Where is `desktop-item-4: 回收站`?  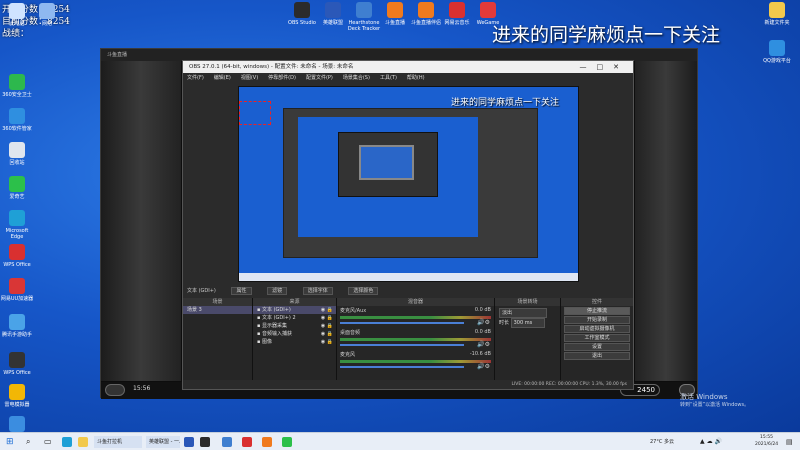
desktop-item-4: 回收站 is located at coordinates (17, 154).